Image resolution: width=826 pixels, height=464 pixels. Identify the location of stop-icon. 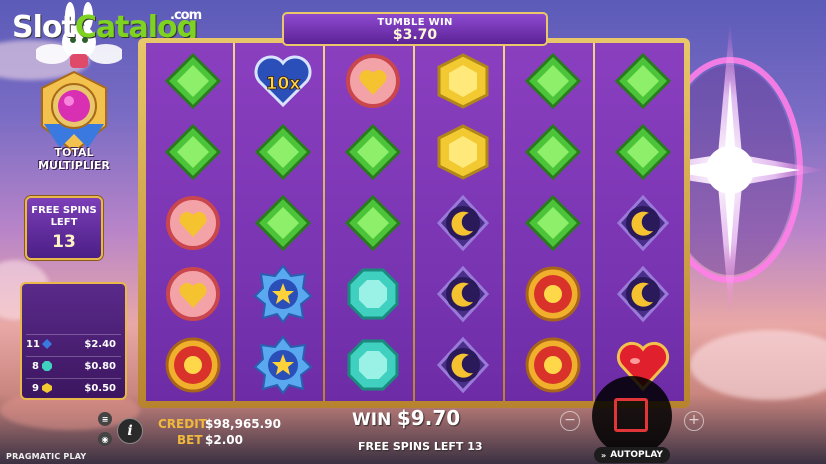
(631, 415).